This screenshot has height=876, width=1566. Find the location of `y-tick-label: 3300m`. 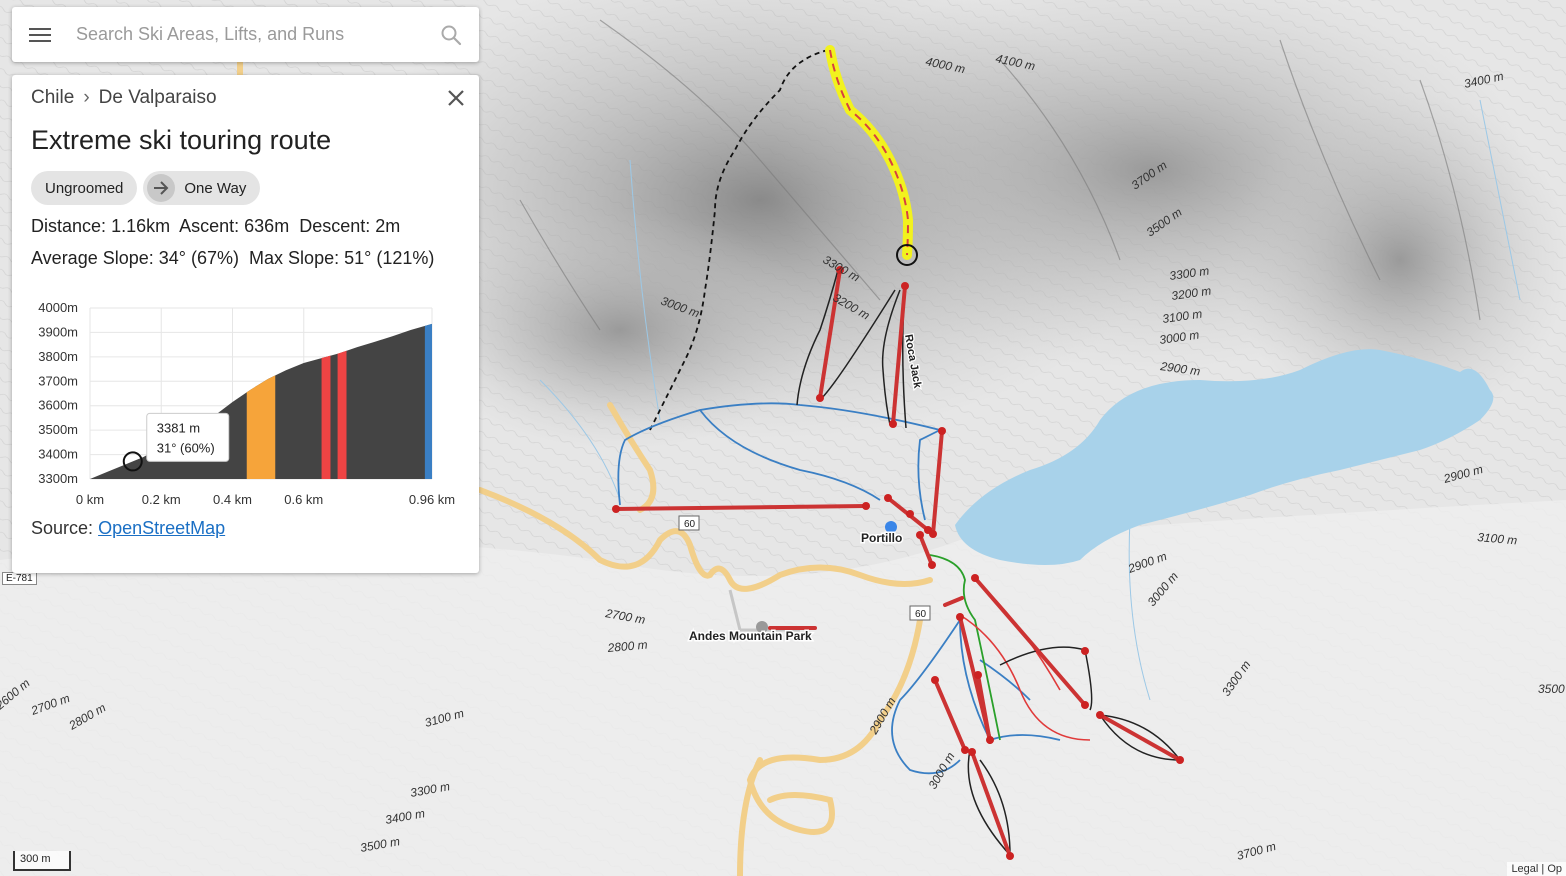

y-tick-label: 3300m is located at coordinates (58, 478).